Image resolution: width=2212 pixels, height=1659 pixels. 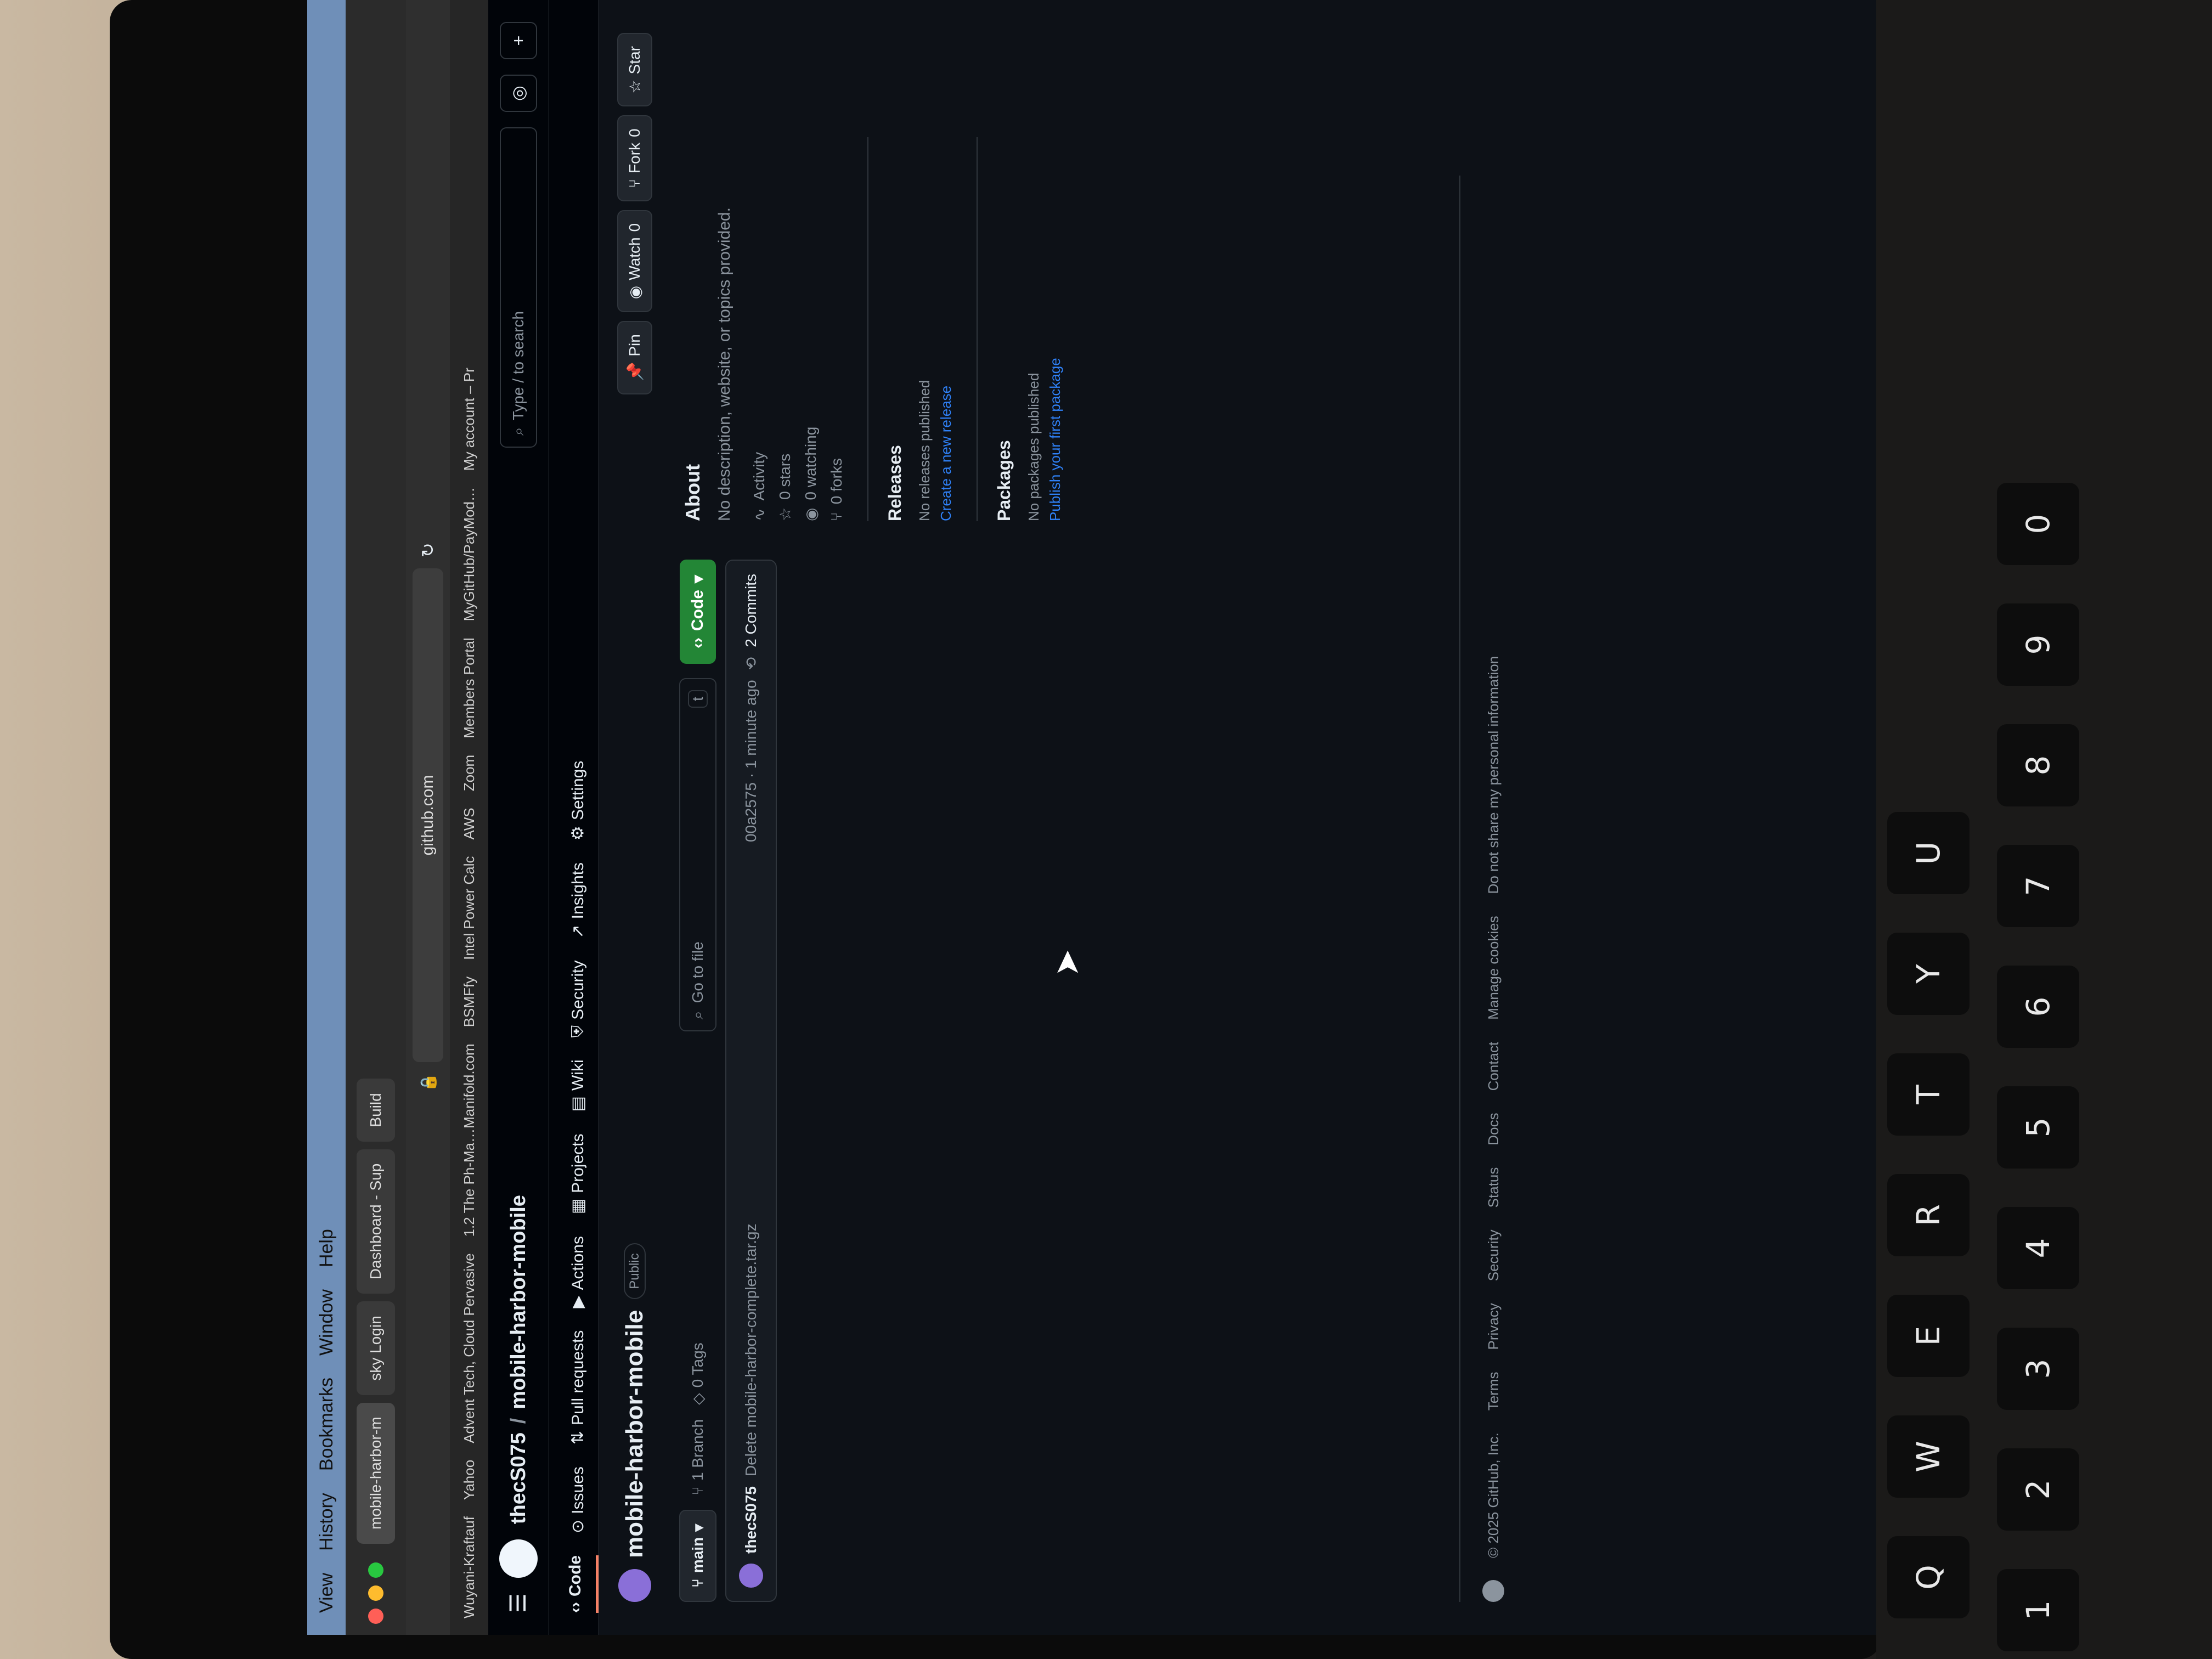 I want to click on tab-projects: ▦ Projects, so click(x=584, y=1173).